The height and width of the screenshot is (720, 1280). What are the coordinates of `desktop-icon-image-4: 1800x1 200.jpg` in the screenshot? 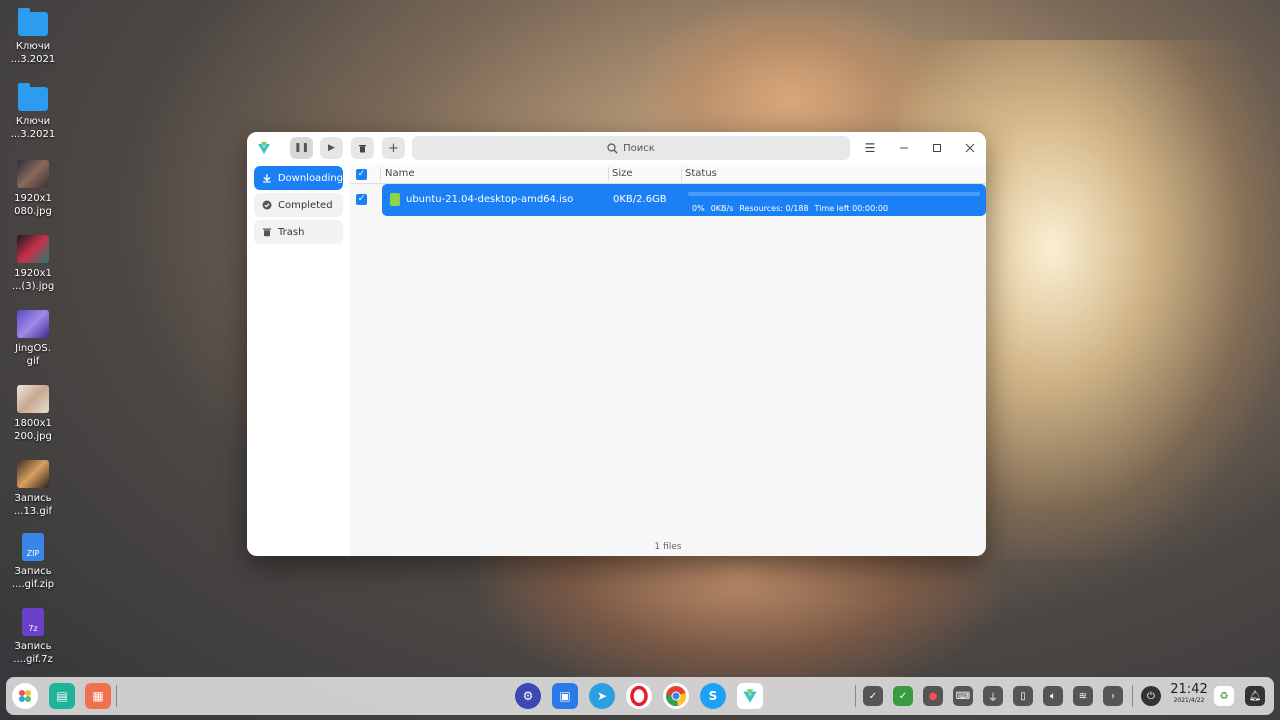 It's located at (33, 410).